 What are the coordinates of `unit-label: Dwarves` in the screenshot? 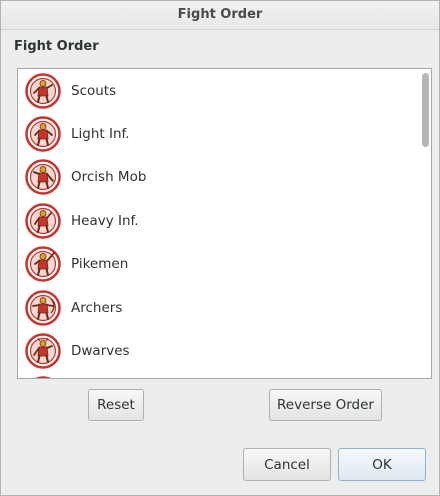 It's located at (100, 351).